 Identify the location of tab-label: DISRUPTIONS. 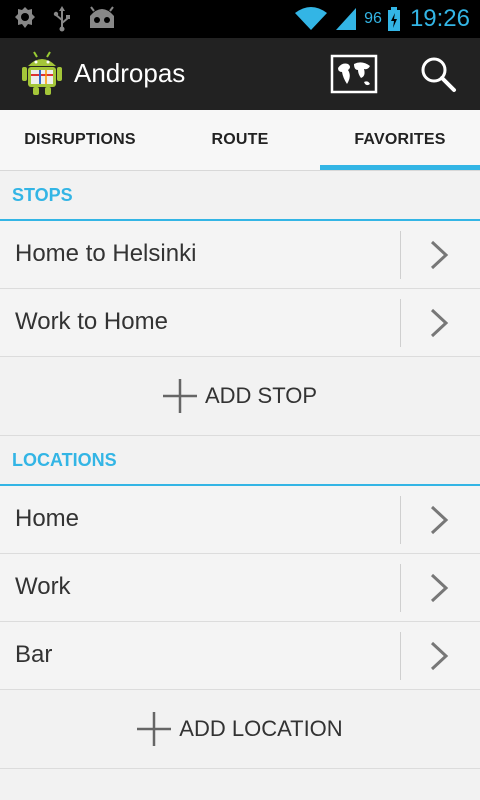
(80, 139).